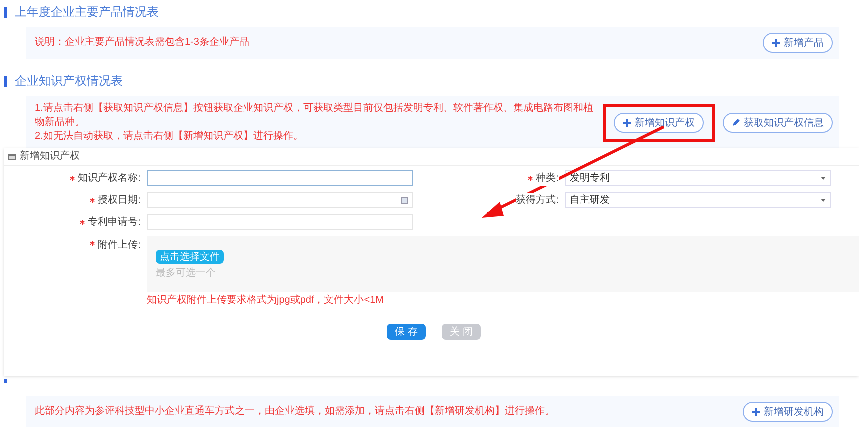  Describe the element at coordinates (12, 157) in the screenshot. I see `window-icon` at that location.